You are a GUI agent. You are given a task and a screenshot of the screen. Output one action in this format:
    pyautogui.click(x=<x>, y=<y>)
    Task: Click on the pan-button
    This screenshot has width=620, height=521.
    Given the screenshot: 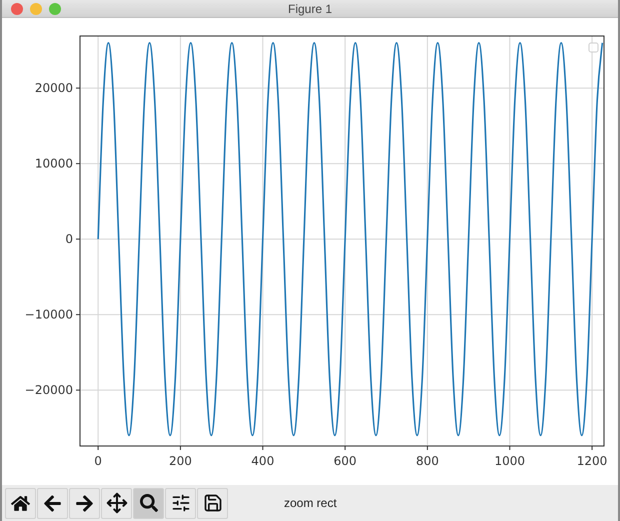 What is the action you would take?
    pyautogui.click(x=116, y=503)
    